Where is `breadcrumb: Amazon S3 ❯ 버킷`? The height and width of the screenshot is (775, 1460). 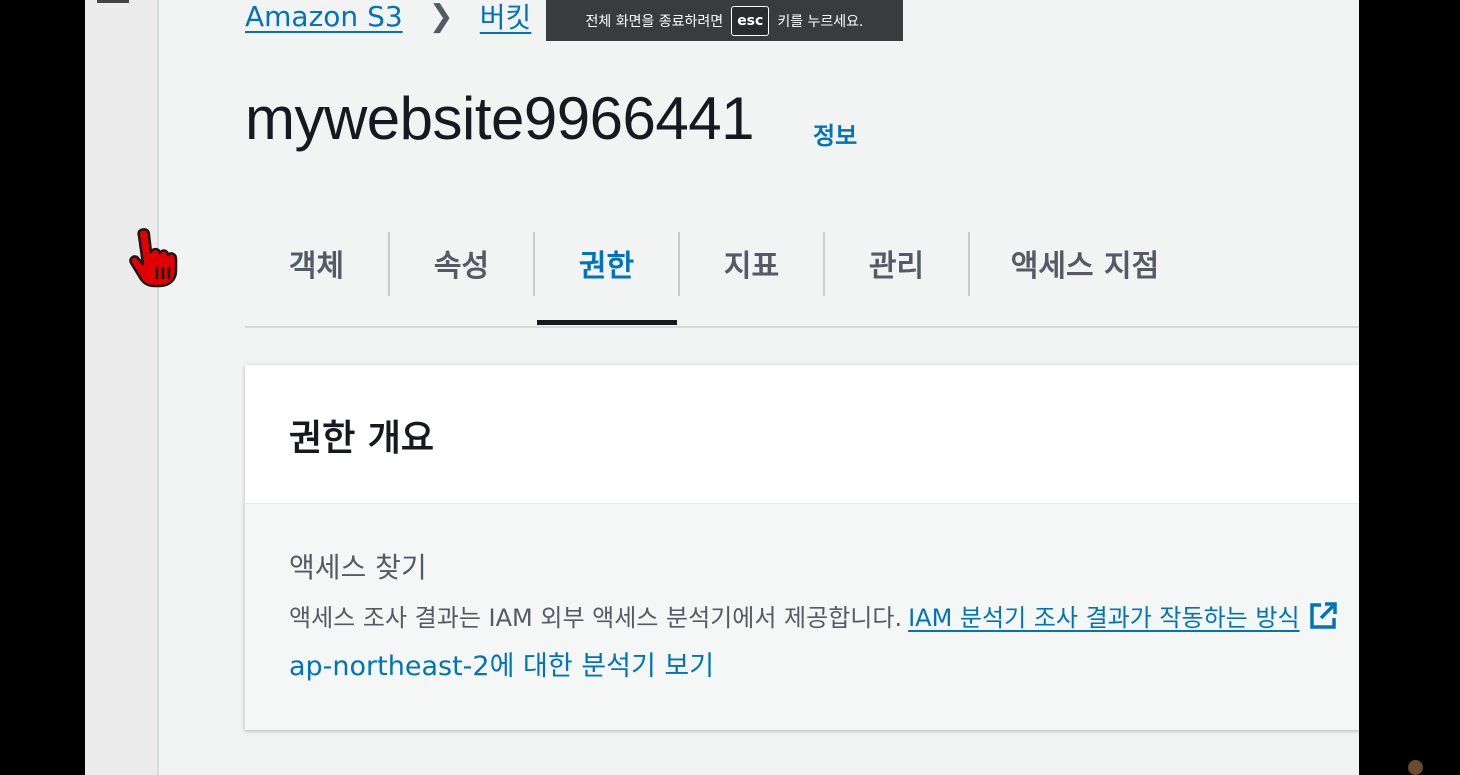 breadcrumb: Amazon S3 ❯ 버킷 is located at coordinates (388, 19).